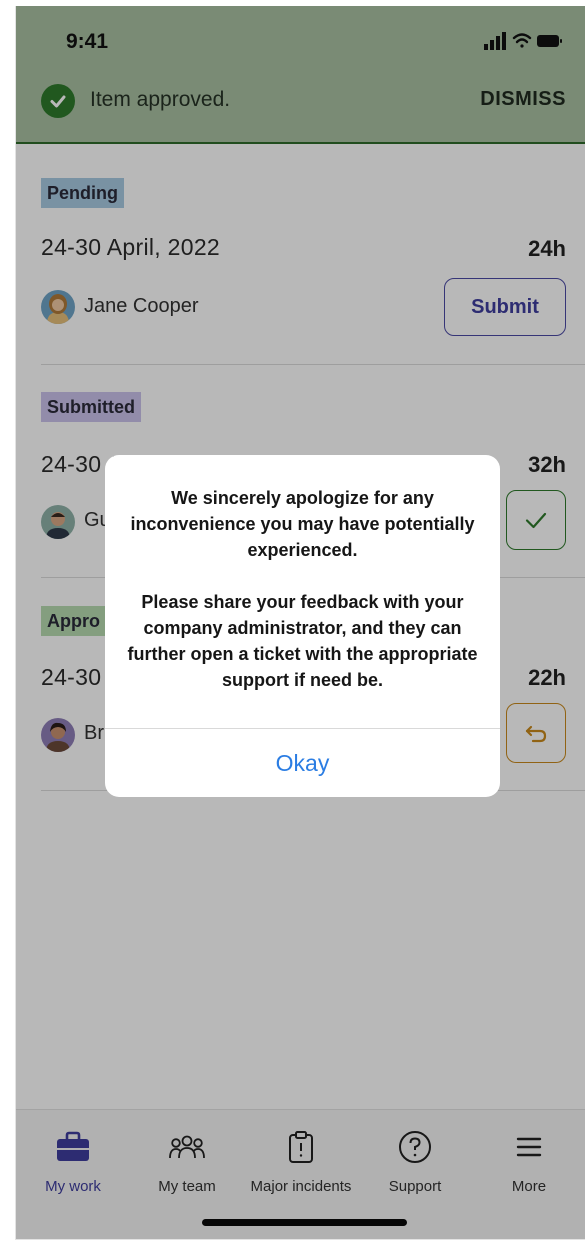  I want to click on okay-button: Okay, so click(302, 763).